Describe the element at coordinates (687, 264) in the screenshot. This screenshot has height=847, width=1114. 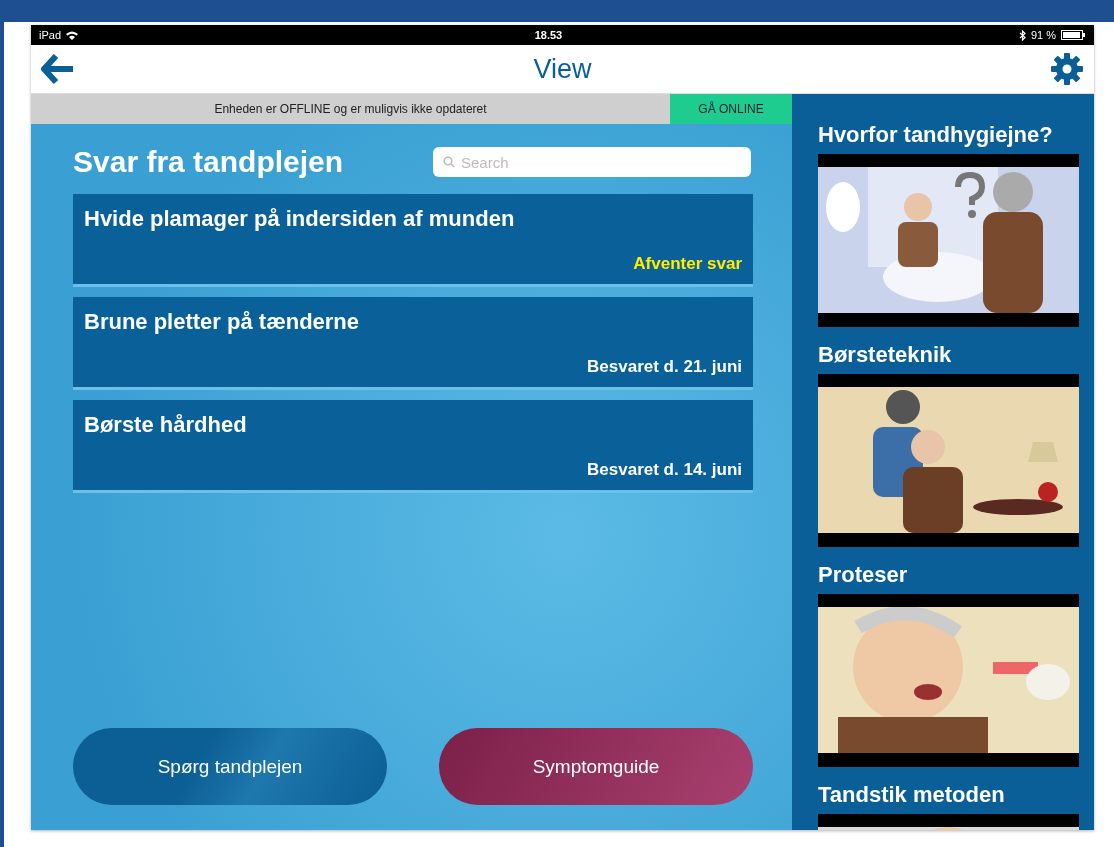
I see `question-status: Afventer svar` at that location.